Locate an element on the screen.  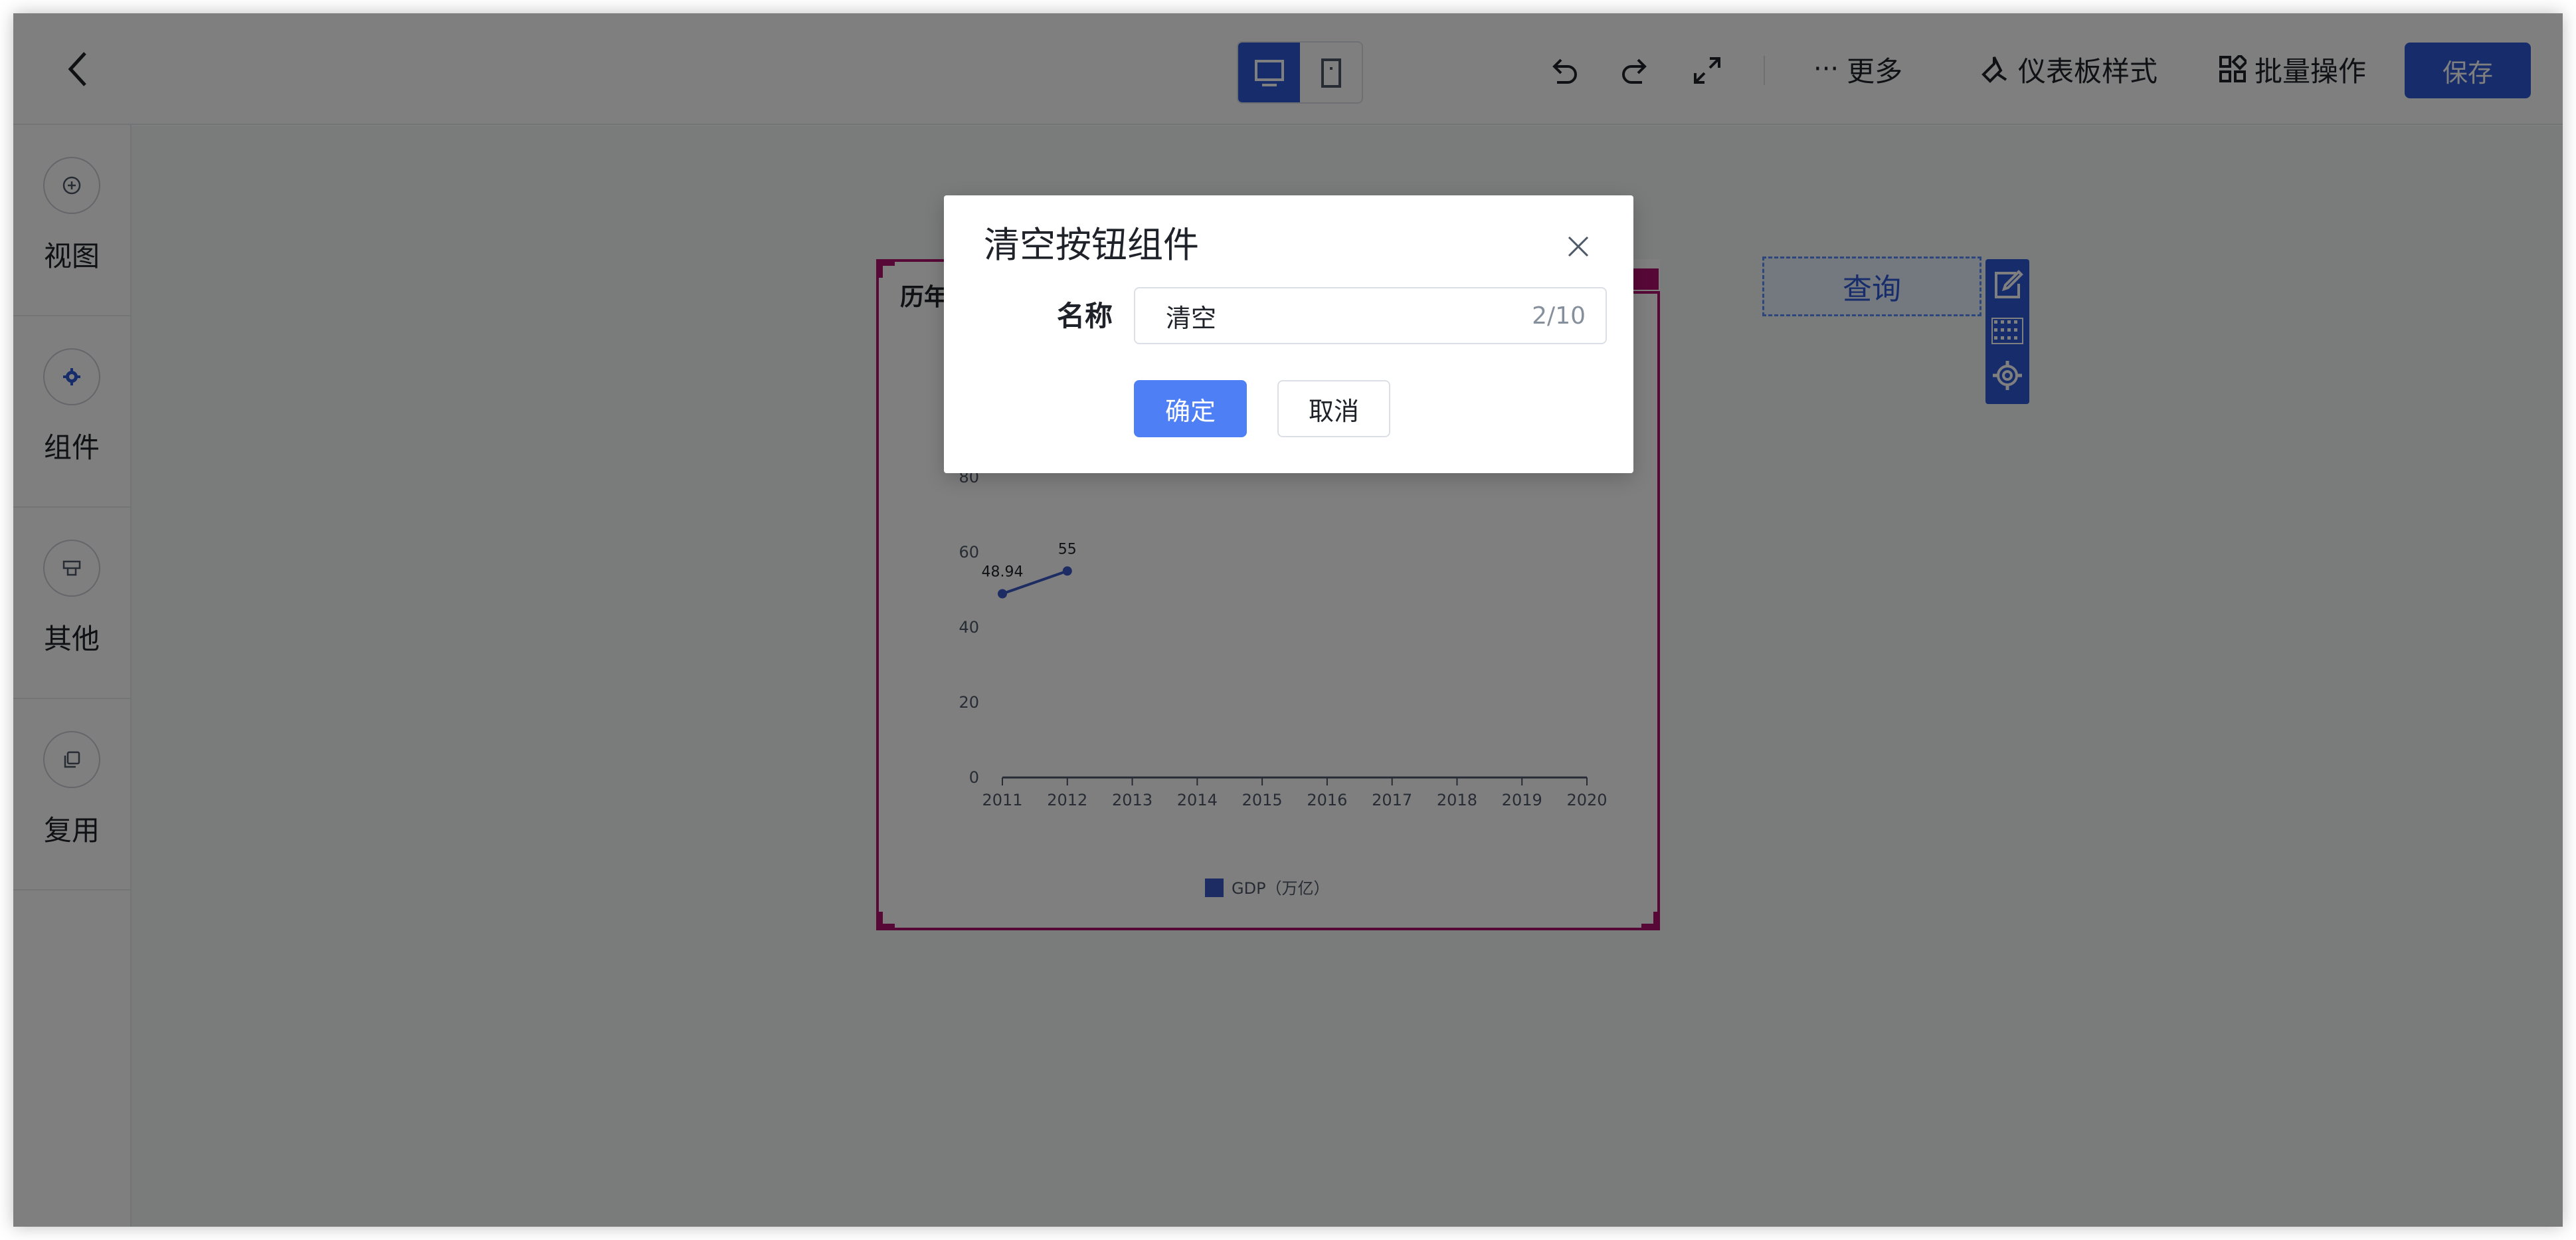
close-button is located at coordinates (1578, 246).